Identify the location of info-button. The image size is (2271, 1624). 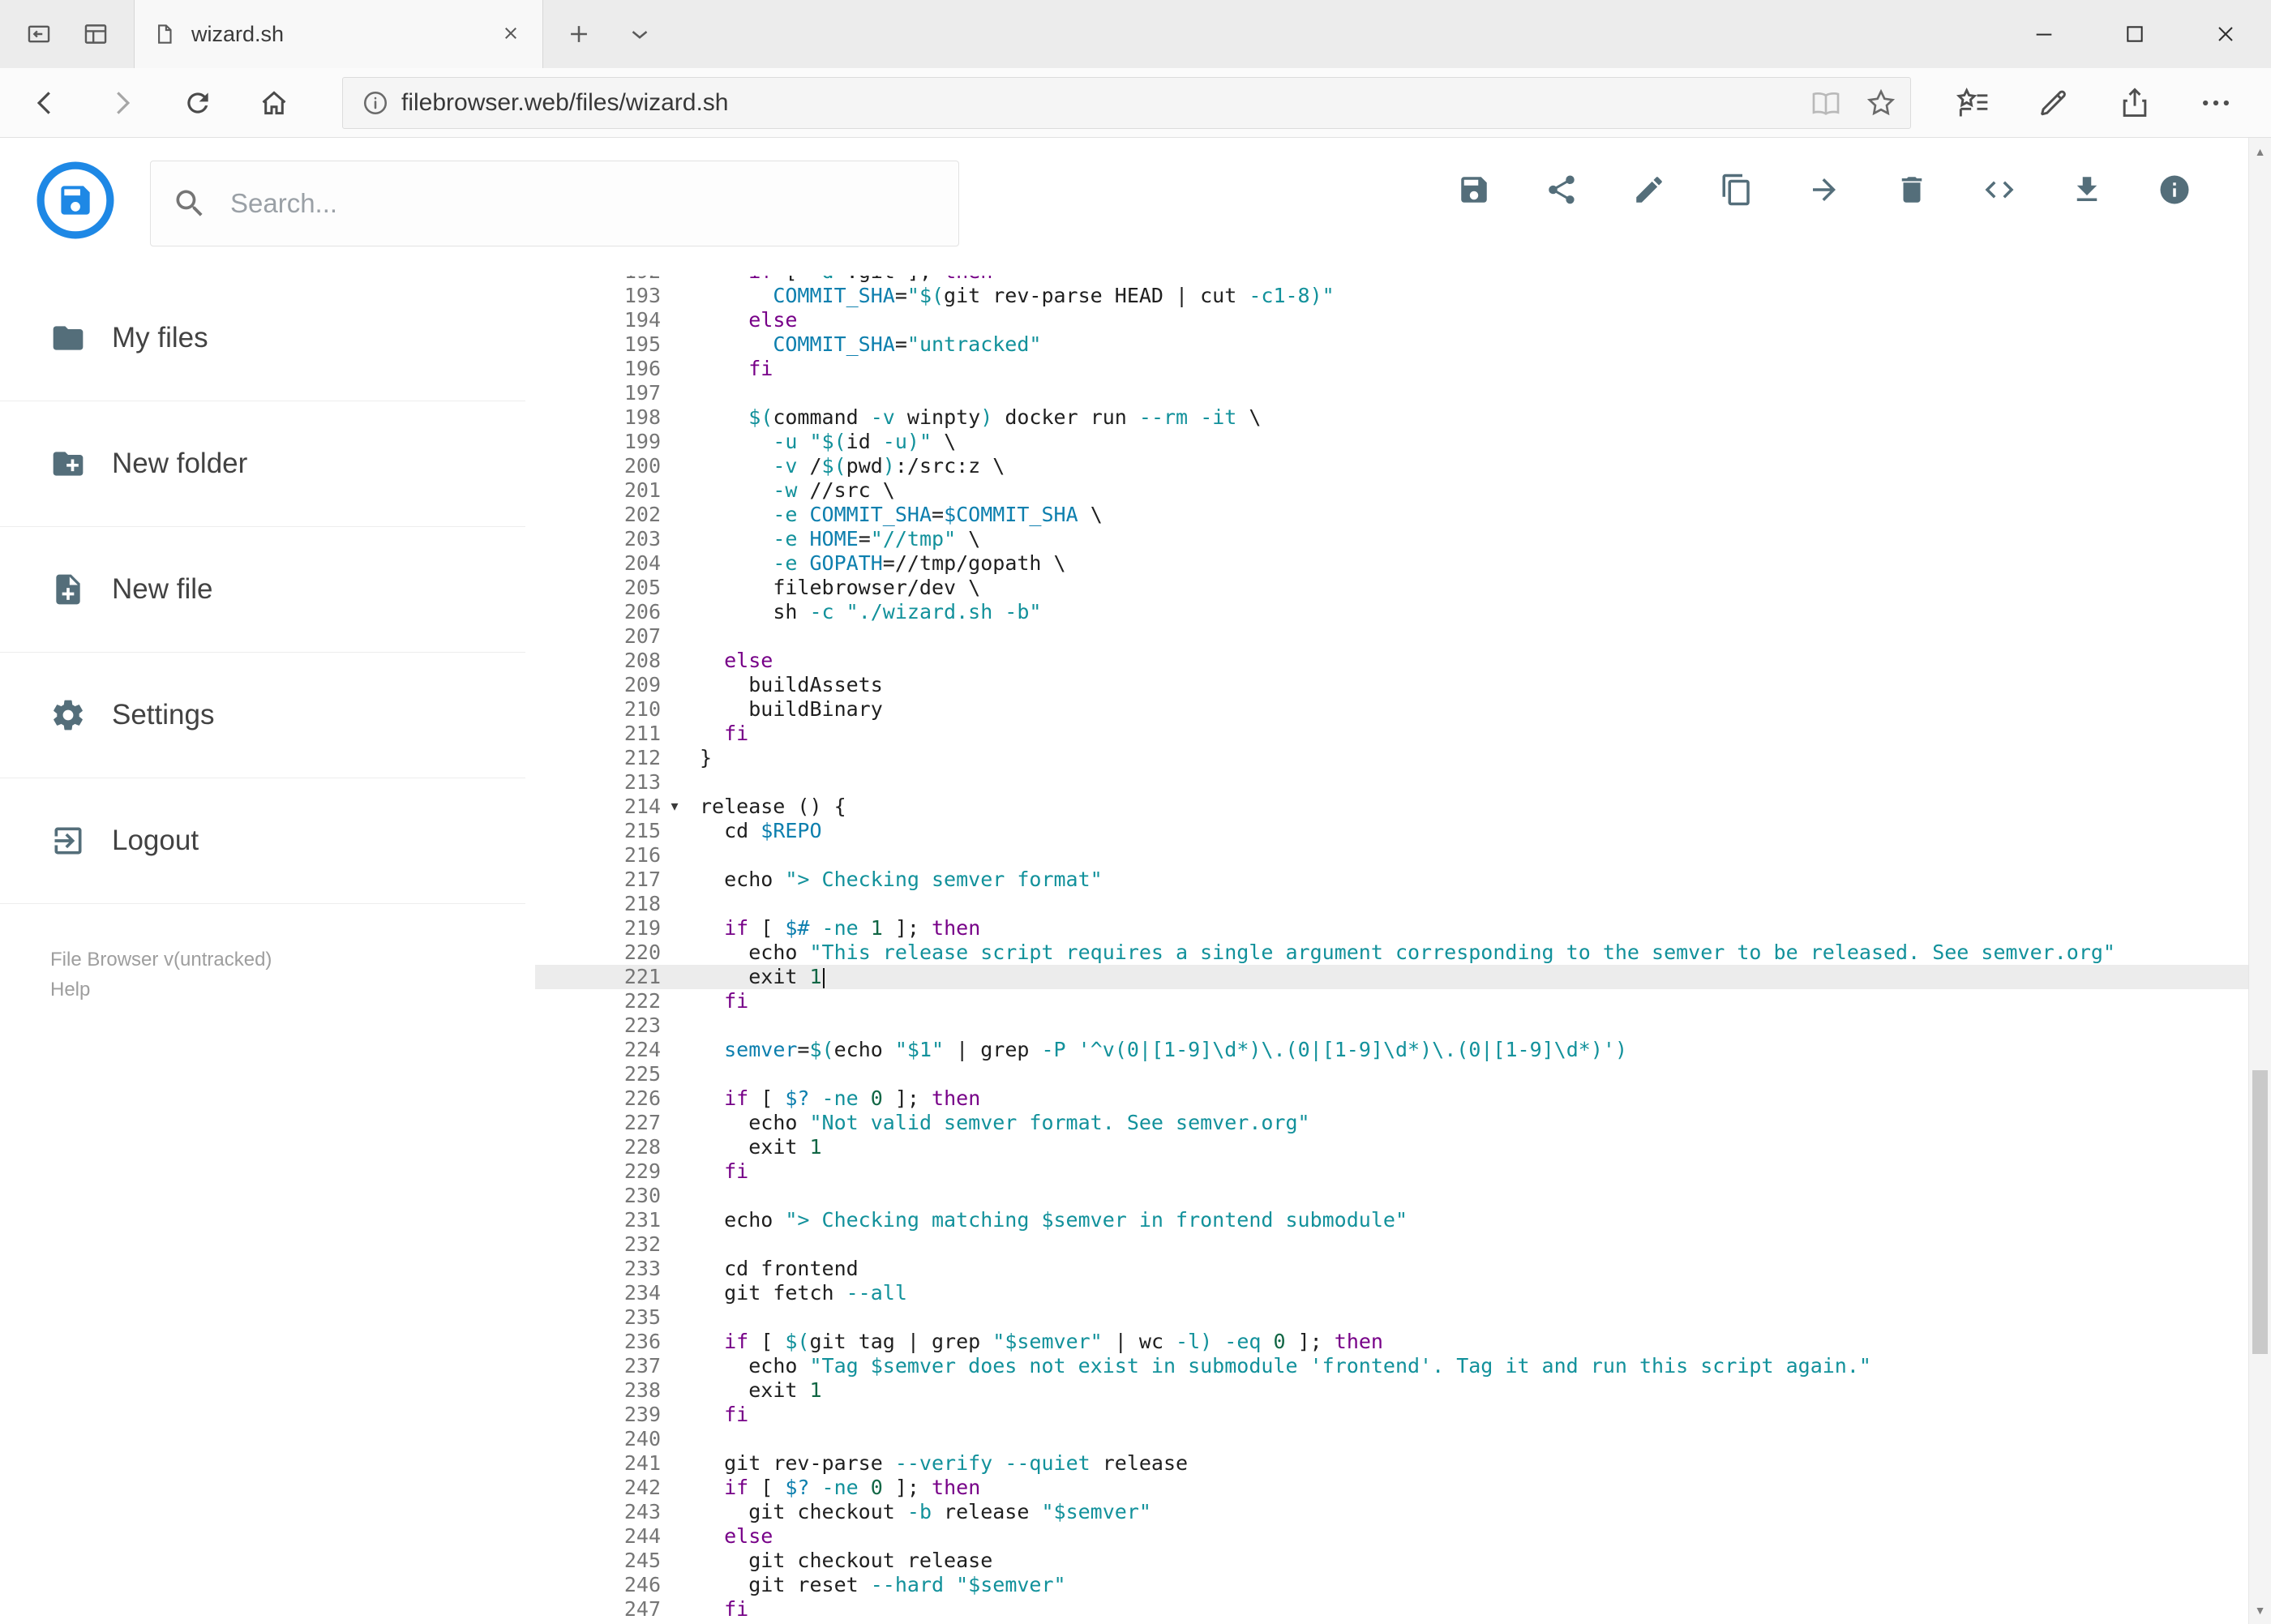
(2174, 190).